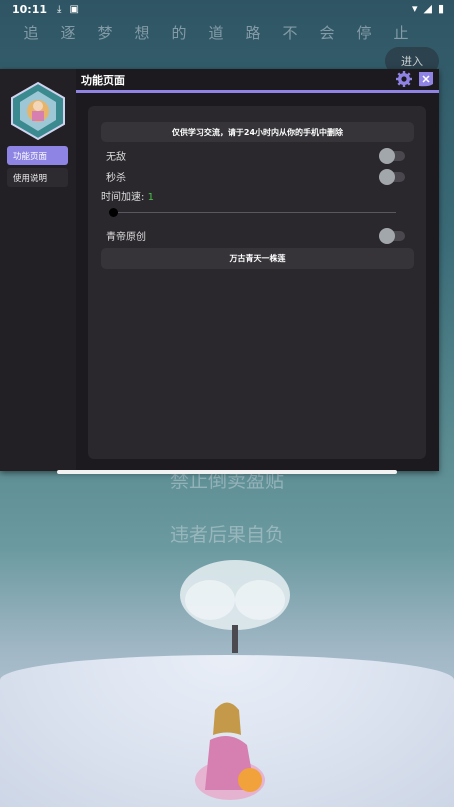  What do you see at coordinates (227, 472) in the screenshot?
I see `panel-scrollbar` at bounding box center [227, 472].